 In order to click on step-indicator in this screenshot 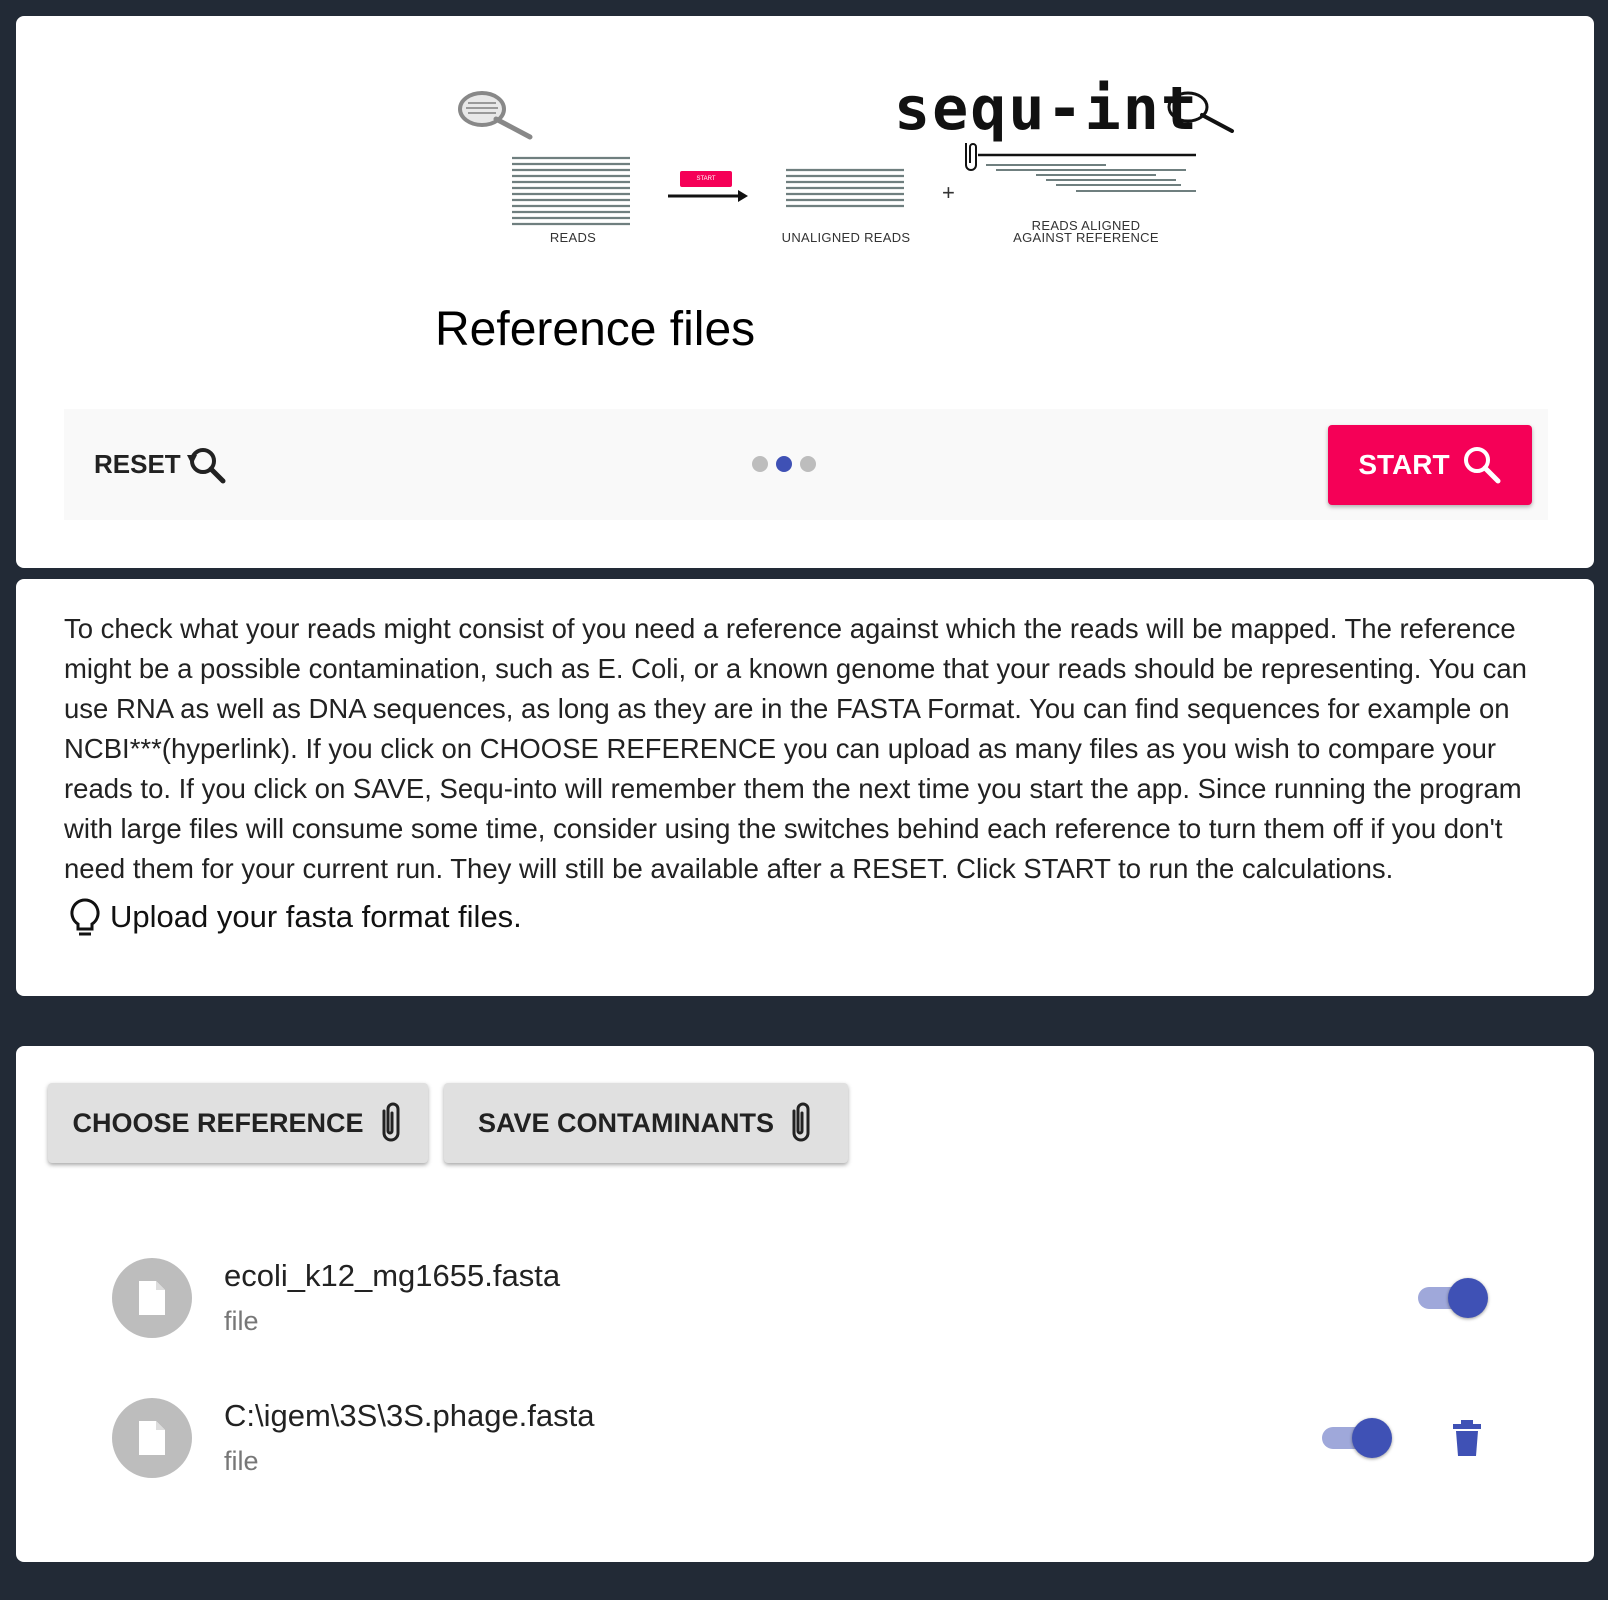, I will do `click(784, 464)`.